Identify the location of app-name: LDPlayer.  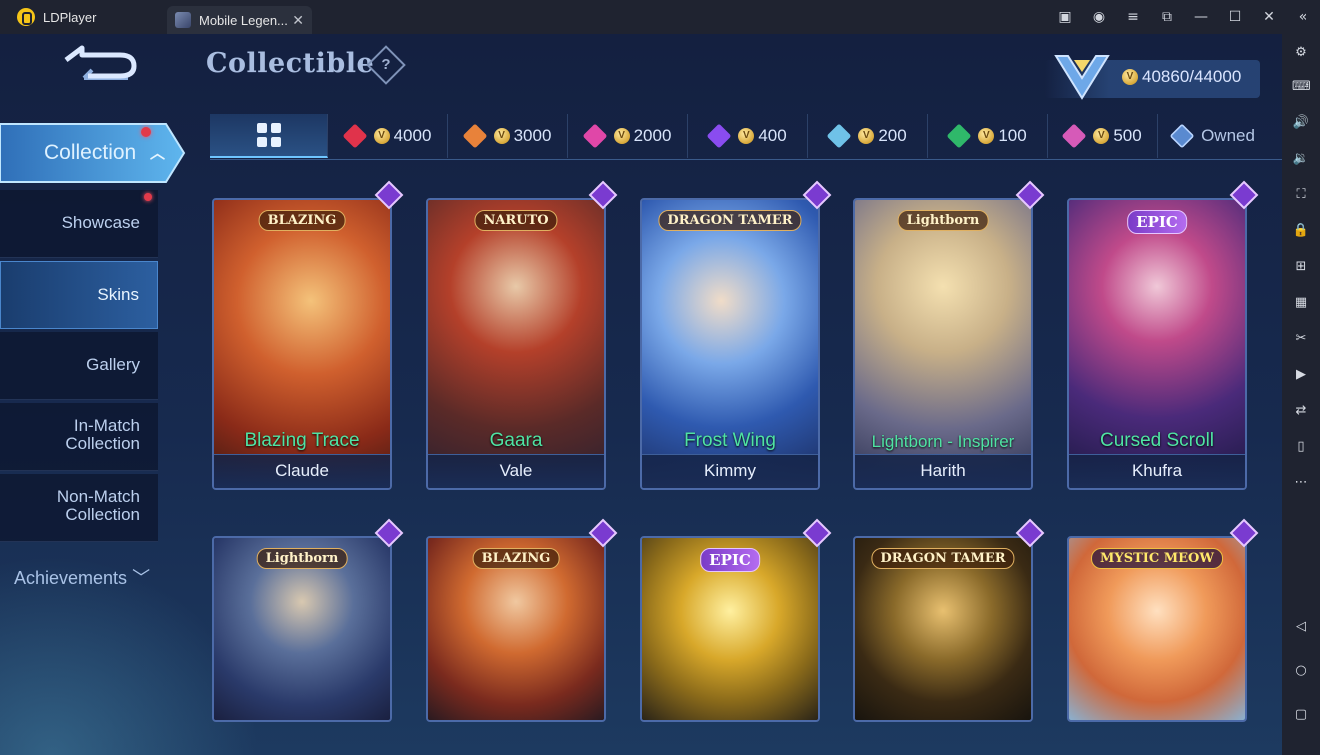
(70, 17).